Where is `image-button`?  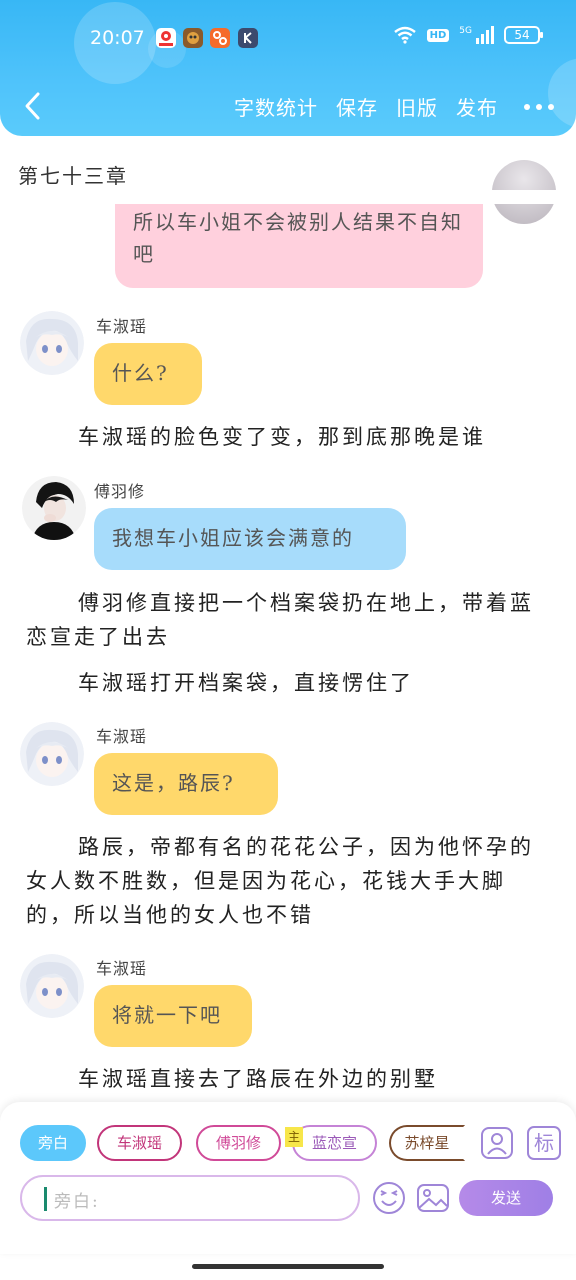 image-button is located at coordinates (433, 1198).